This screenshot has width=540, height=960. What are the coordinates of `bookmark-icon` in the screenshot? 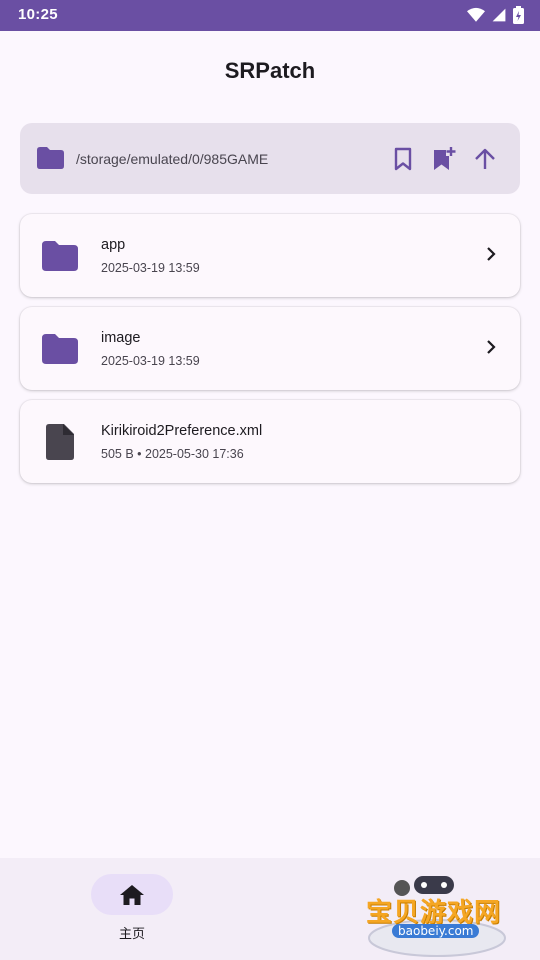 It's located at (403, 159).